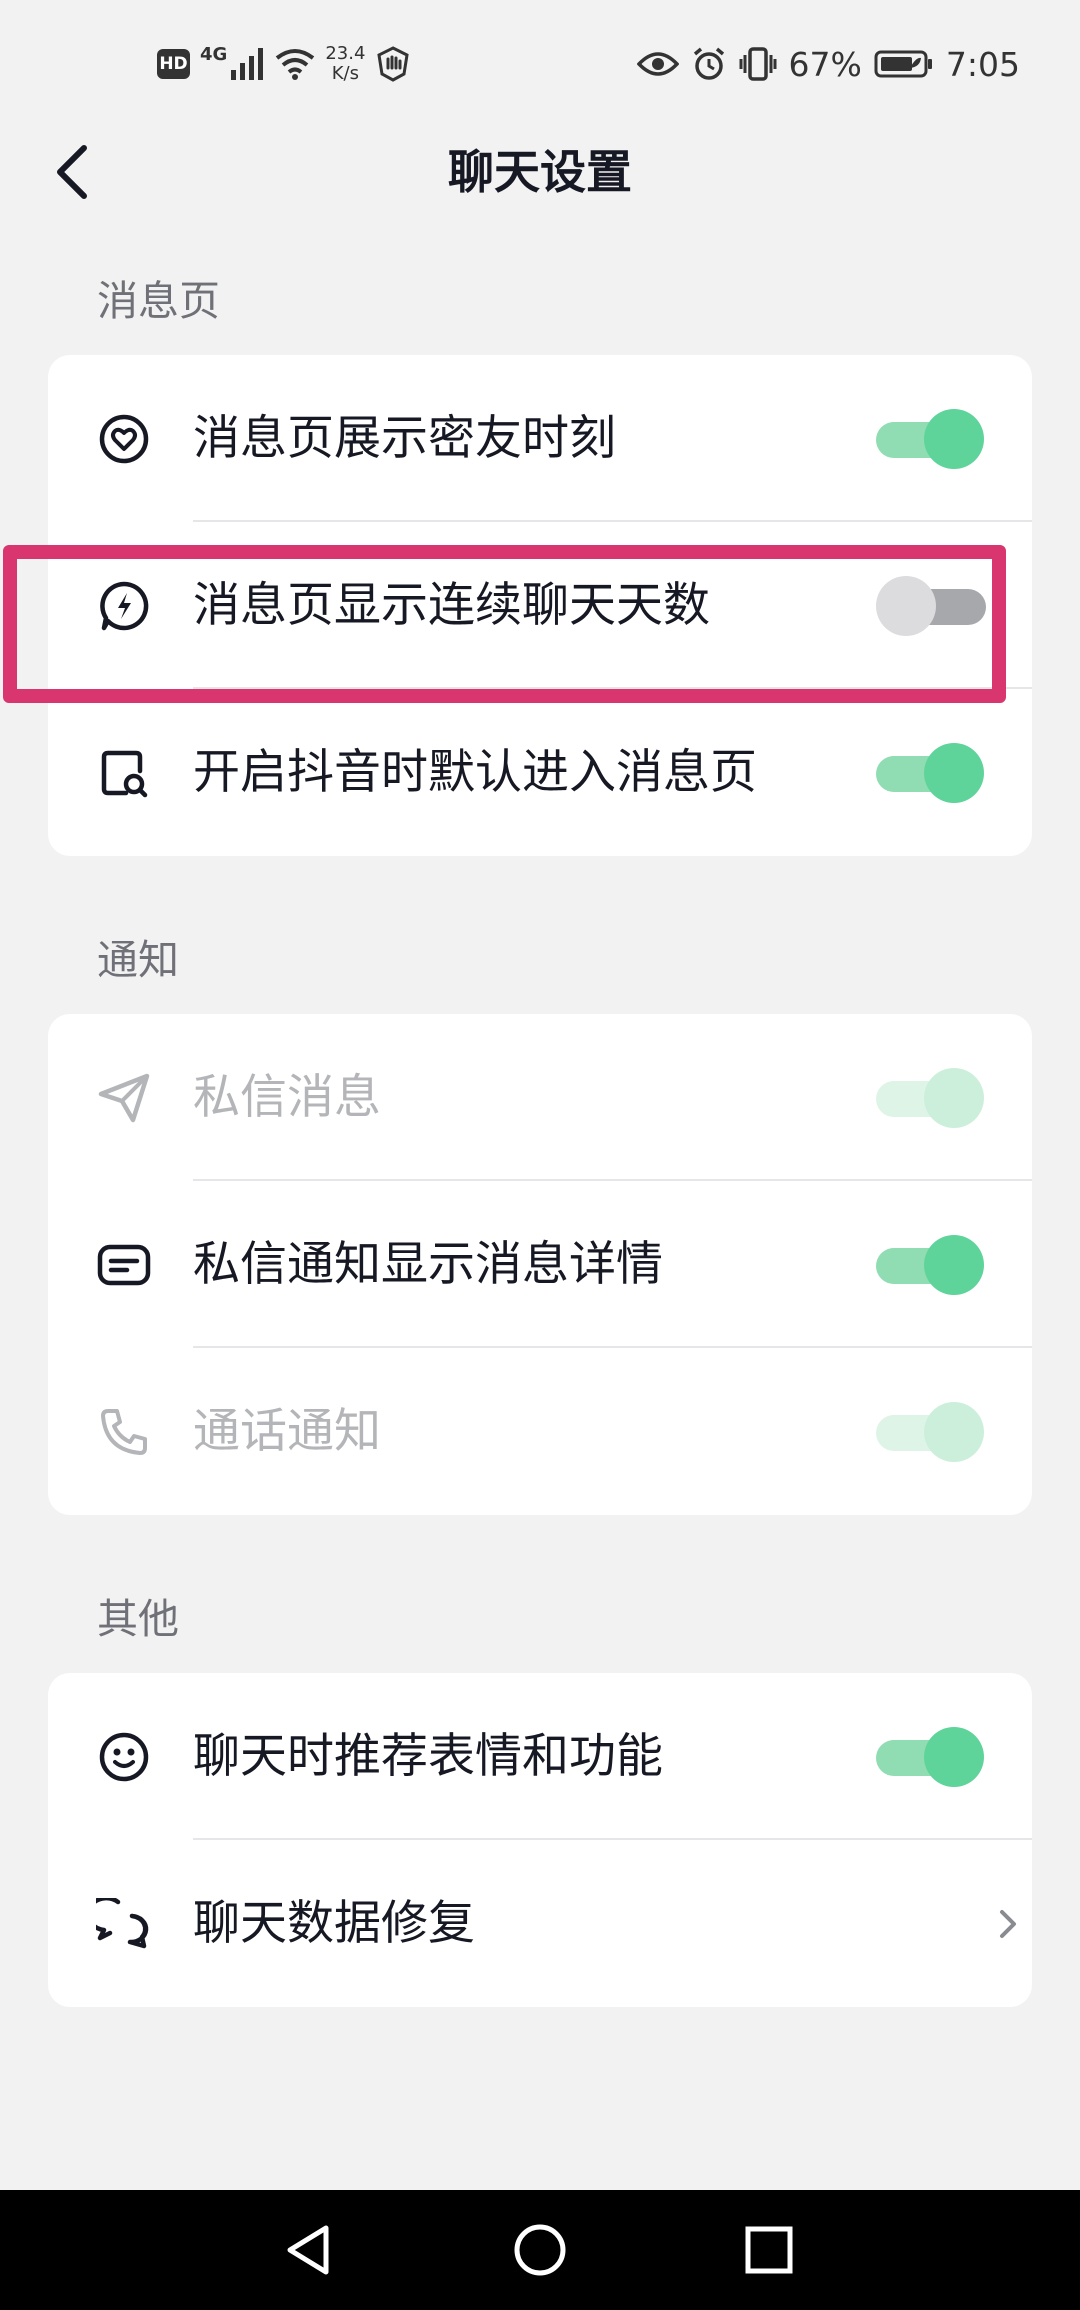 This screenshot has height=2310, width=1080. I want to click on eye-icon, so click(657, 64).